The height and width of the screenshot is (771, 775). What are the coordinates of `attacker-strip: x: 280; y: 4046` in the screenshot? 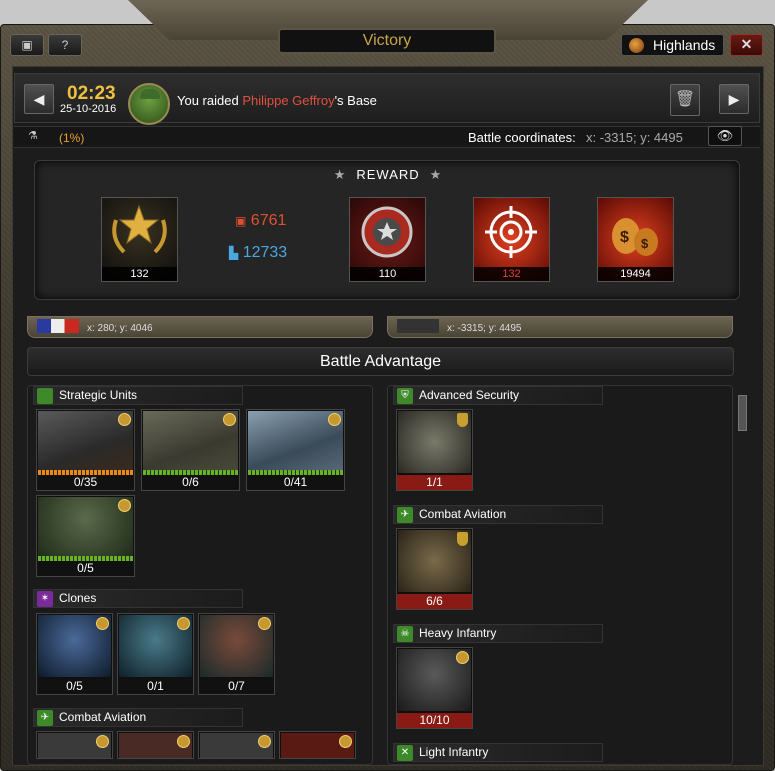 It's located at (200, 327).